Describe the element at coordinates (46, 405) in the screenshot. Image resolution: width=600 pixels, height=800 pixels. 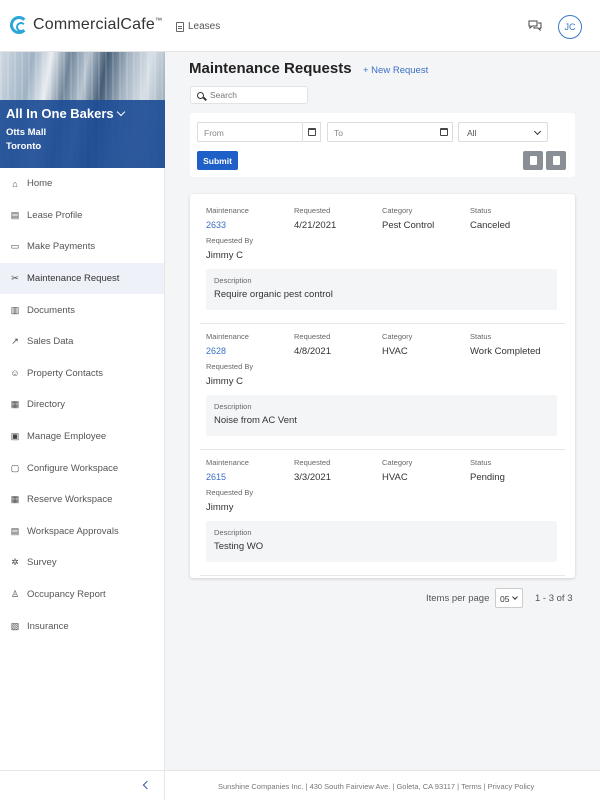
I see `sidebar-item-label: Directory` at that location.